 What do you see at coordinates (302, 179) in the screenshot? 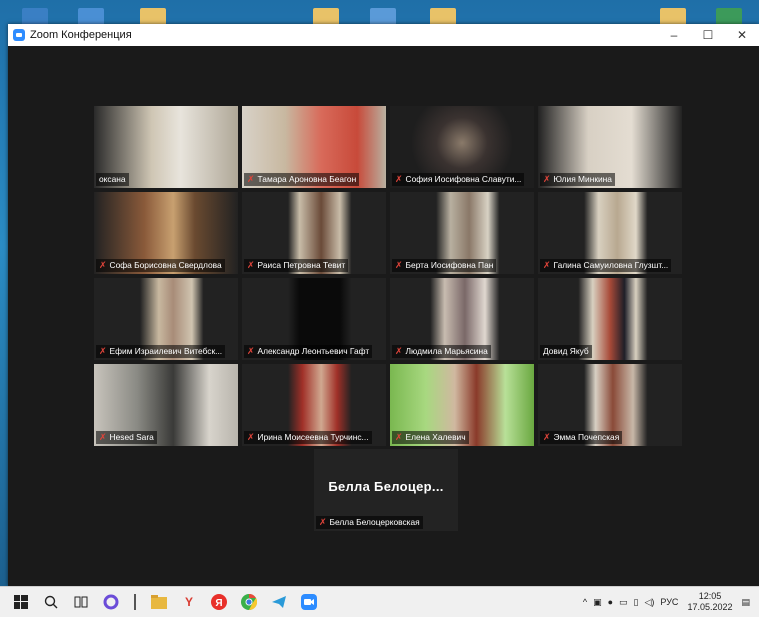
I see `participant-name: ✗ Тамара Ароновна Беагон` at bounding box center [302, 179].